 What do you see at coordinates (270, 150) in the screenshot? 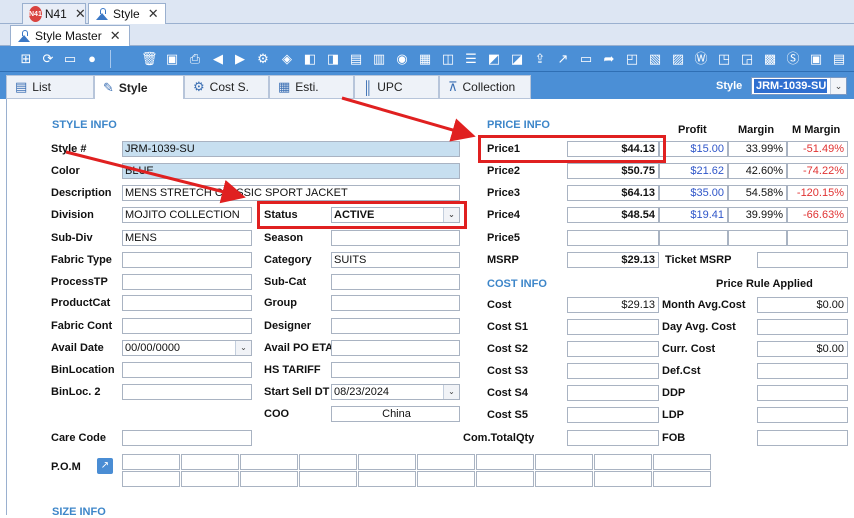
I see `annotation-arrows` at bounding box center [270, 150].